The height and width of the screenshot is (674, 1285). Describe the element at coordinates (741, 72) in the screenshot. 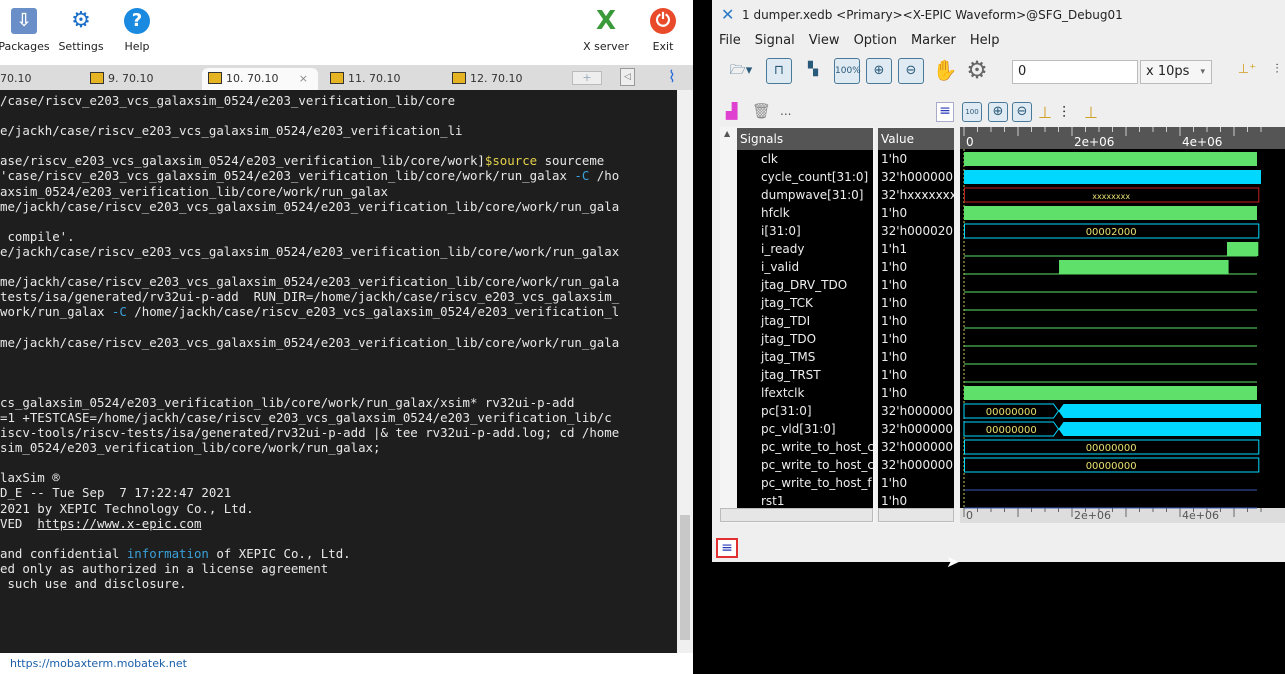

I see `open-folder-icon: 🗁▾` at that location.